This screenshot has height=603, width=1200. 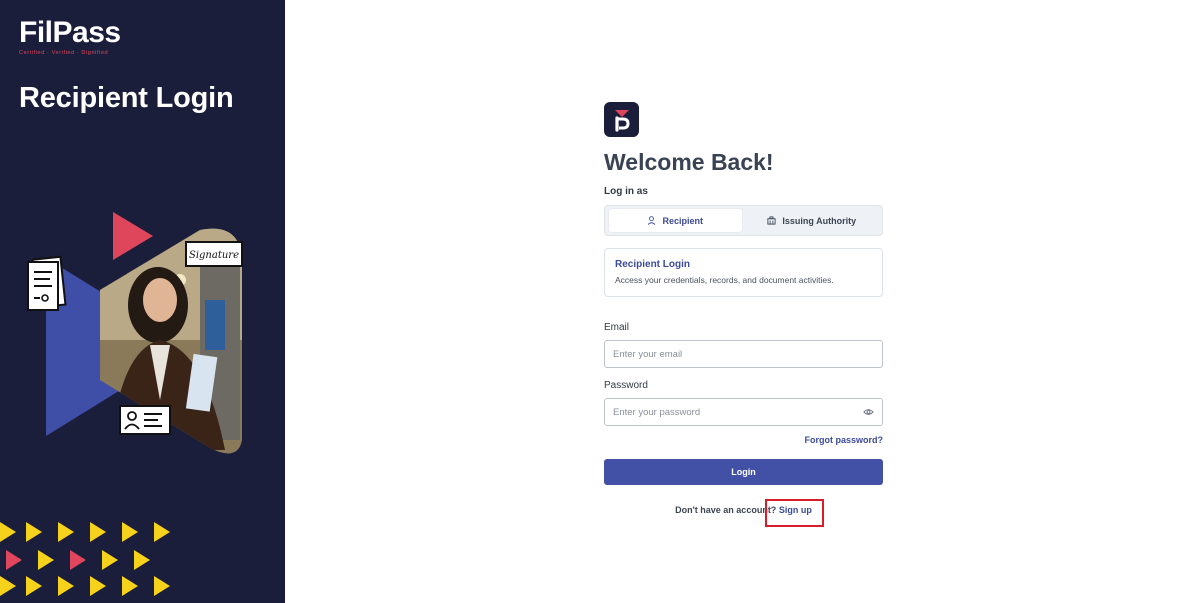 What do you see at coordinates (626, 385) in the screenshot?
I see `password-label: Password` at bounding box center [626, 385].